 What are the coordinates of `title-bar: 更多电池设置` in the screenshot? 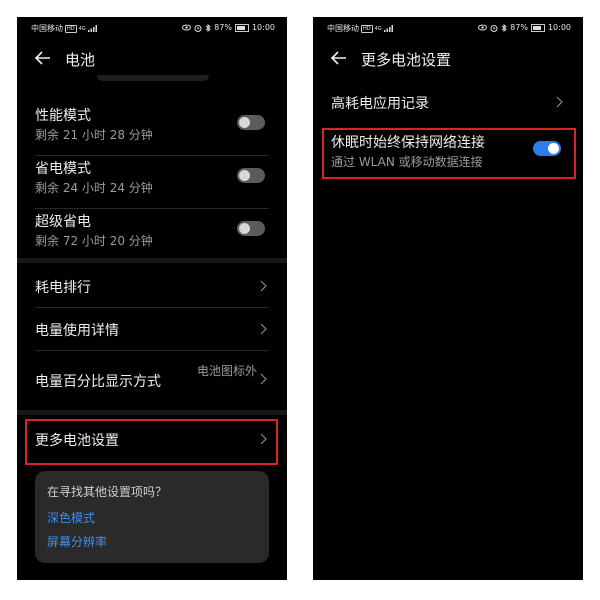 It's located at (448, 58).